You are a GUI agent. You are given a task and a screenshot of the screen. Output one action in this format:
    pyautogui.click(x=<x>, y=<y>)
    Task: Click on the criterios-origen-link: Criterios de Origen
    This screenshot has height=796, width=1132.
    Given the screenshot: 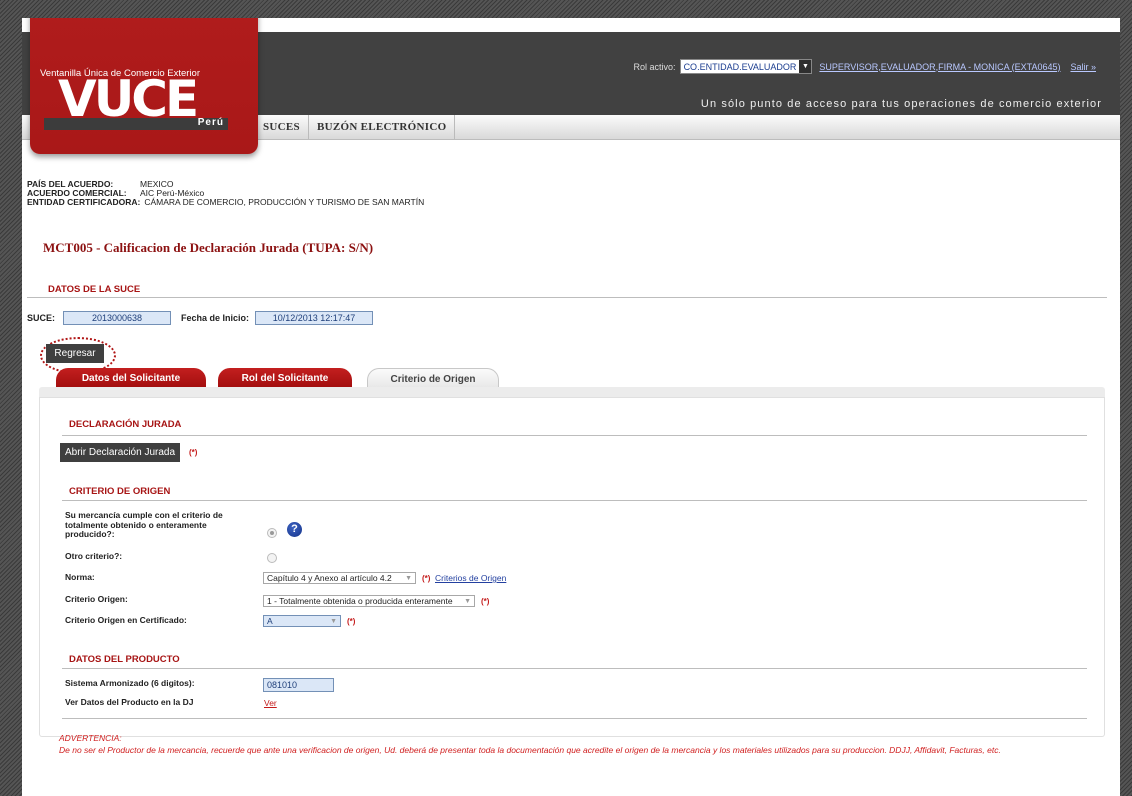 What is the action you would take?
    pyautogui.click(x=470, y=578)
    